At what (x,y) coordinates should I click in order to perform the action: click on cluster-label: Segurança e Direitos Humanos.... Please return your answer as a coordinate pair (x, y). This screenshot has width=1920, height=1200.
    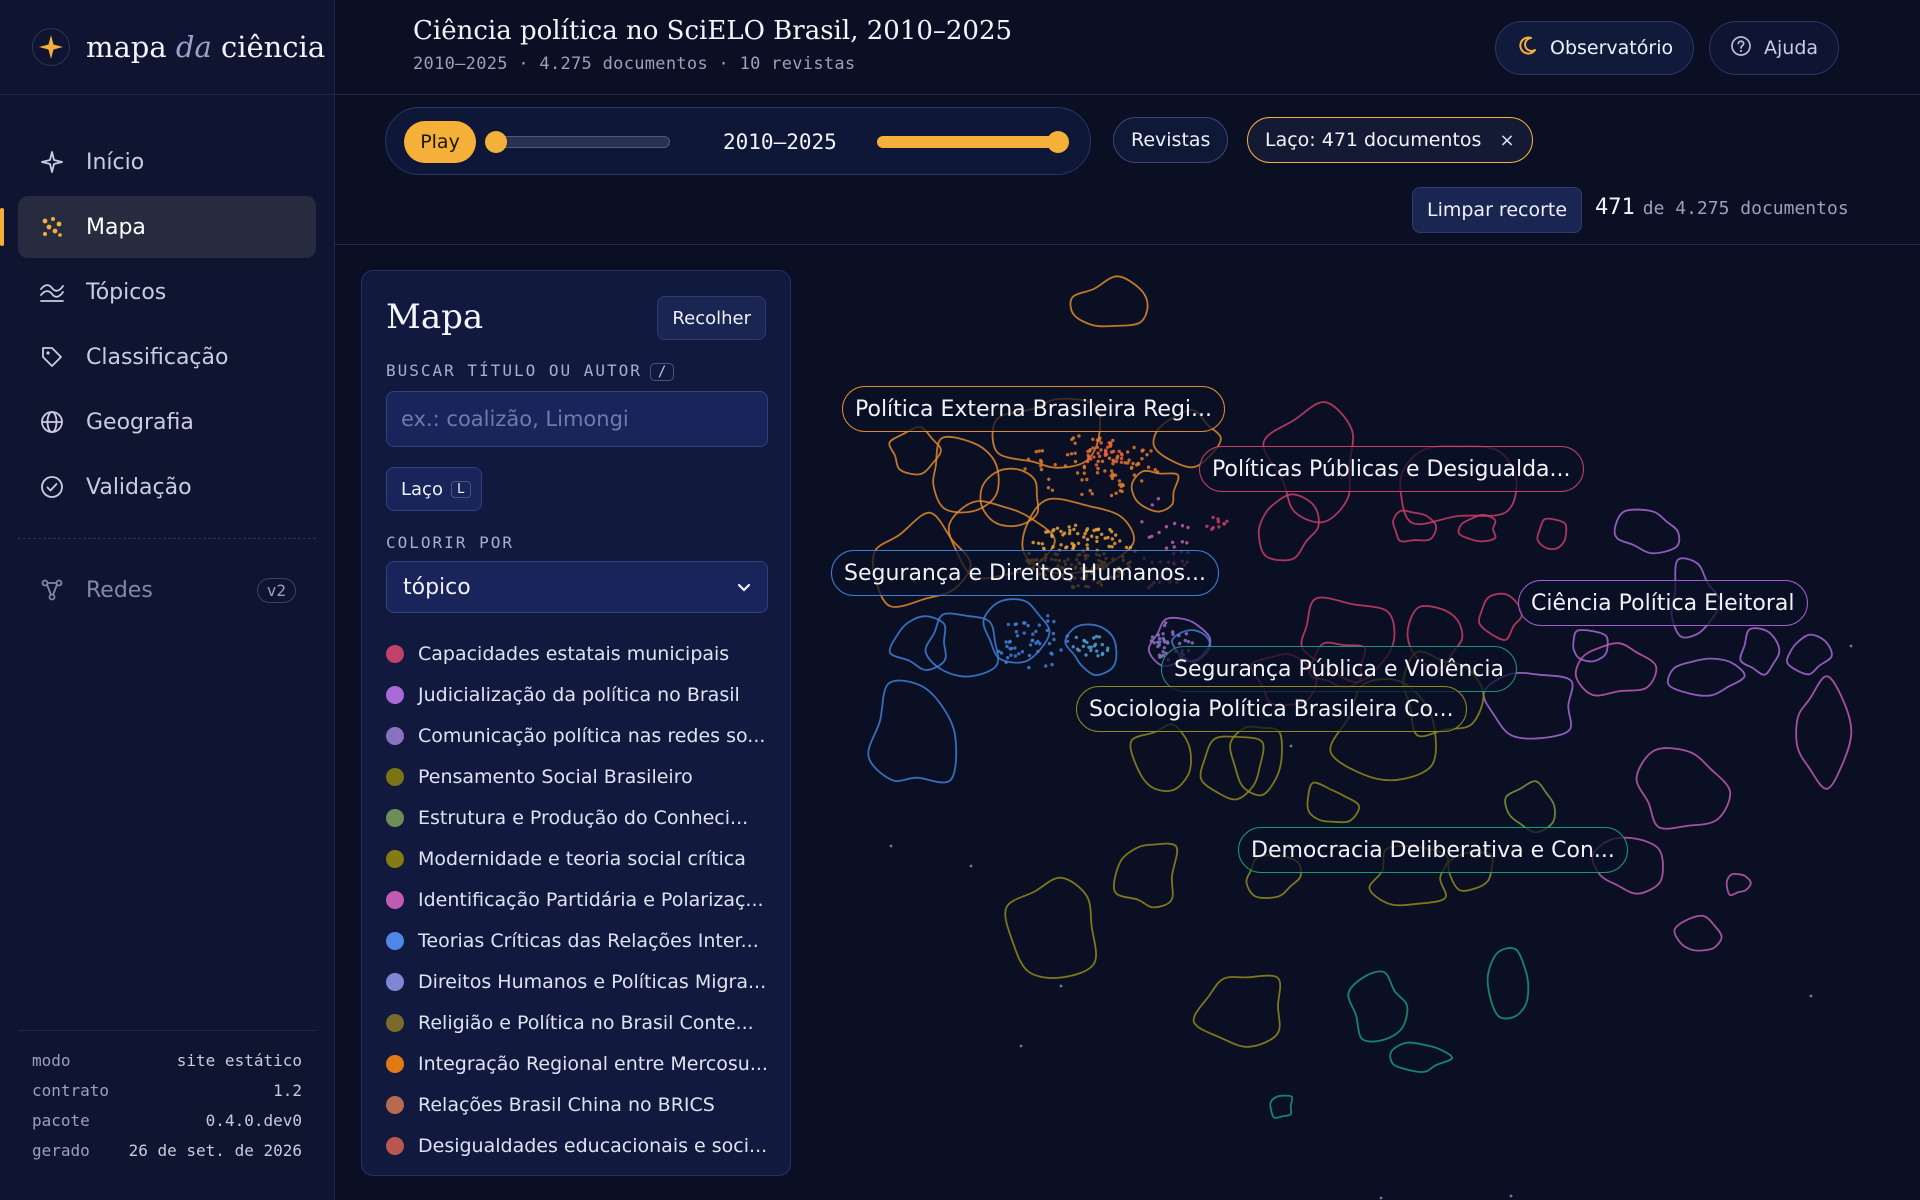
    Looking at the image, I should click on (1025, 573).